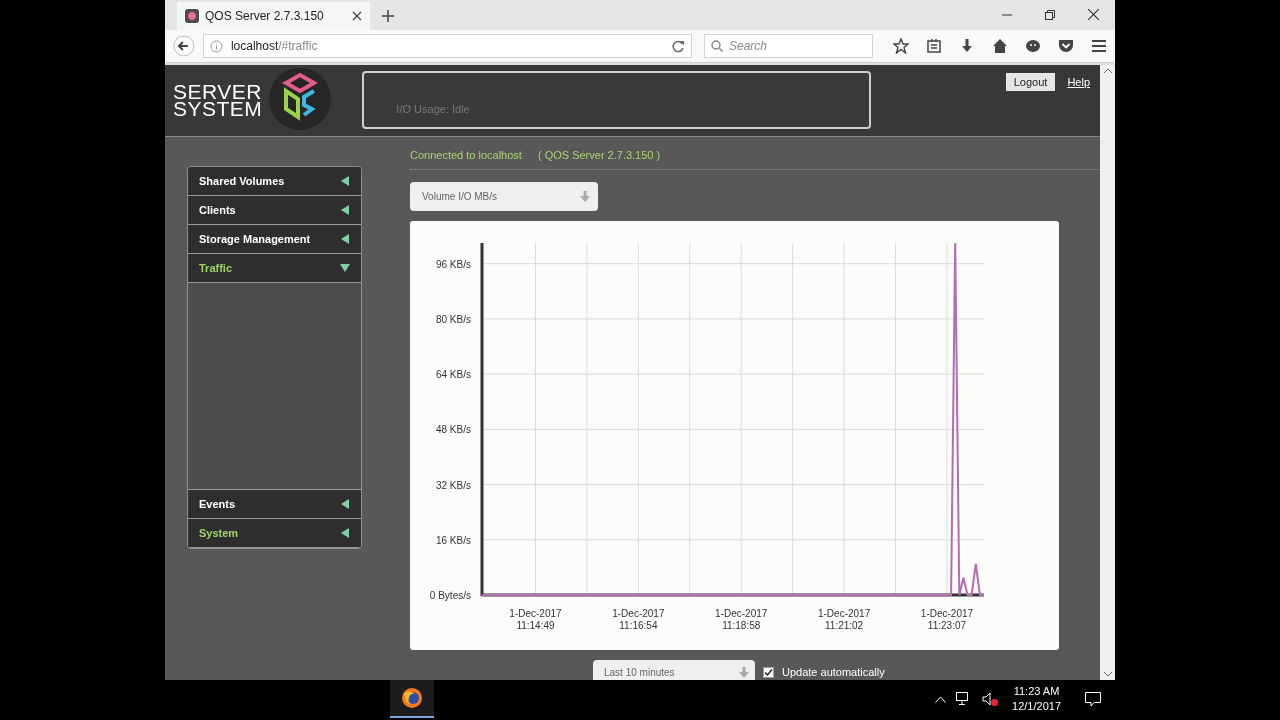 This screenshot has height=720, width=1280. Describe the element at coordinates (218, 91) in the screenshot. I see `logo-text: SERVER` at that location.